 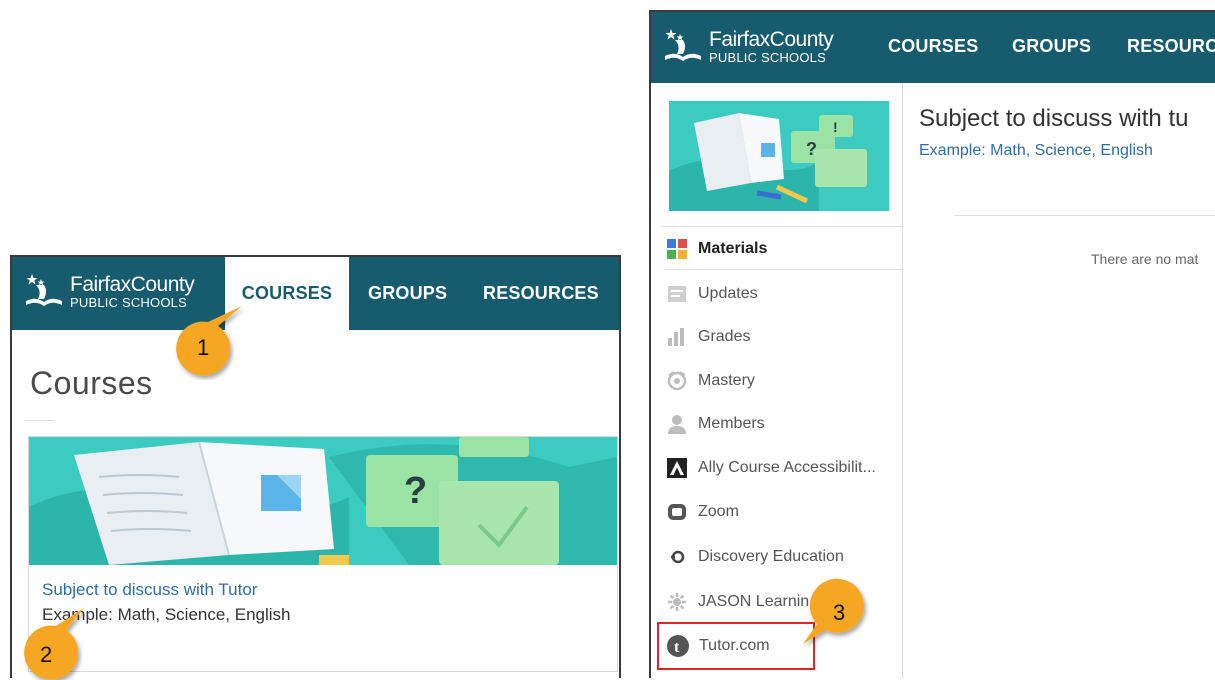 What do you see at coordinates (783, 424) in the screenshot?
I see `sidebar-item-members: Members` at bounding box center [783, 424].